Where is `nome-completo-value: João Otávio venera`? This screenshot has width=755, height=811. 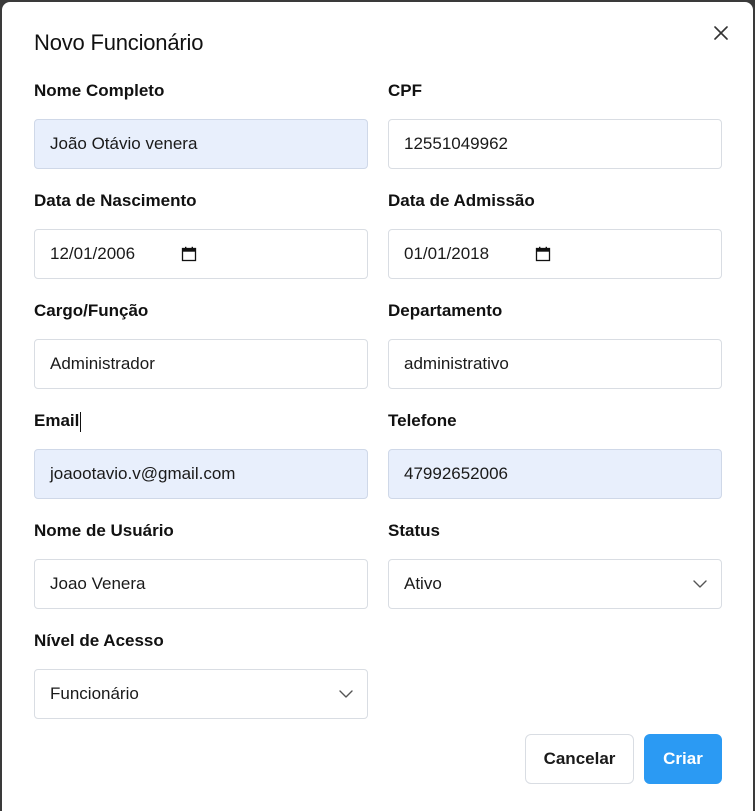 nome-completo-value: João Otávio venera is located at coordinates (124, 143).